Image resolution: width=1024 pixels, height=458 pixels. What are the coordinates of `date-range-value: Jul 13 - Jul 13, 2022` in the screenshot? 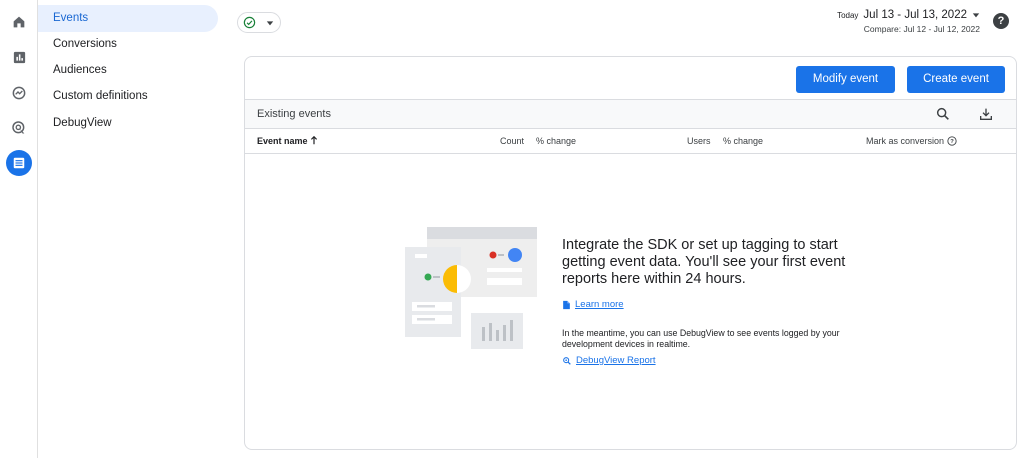 It's located at (915, 15).